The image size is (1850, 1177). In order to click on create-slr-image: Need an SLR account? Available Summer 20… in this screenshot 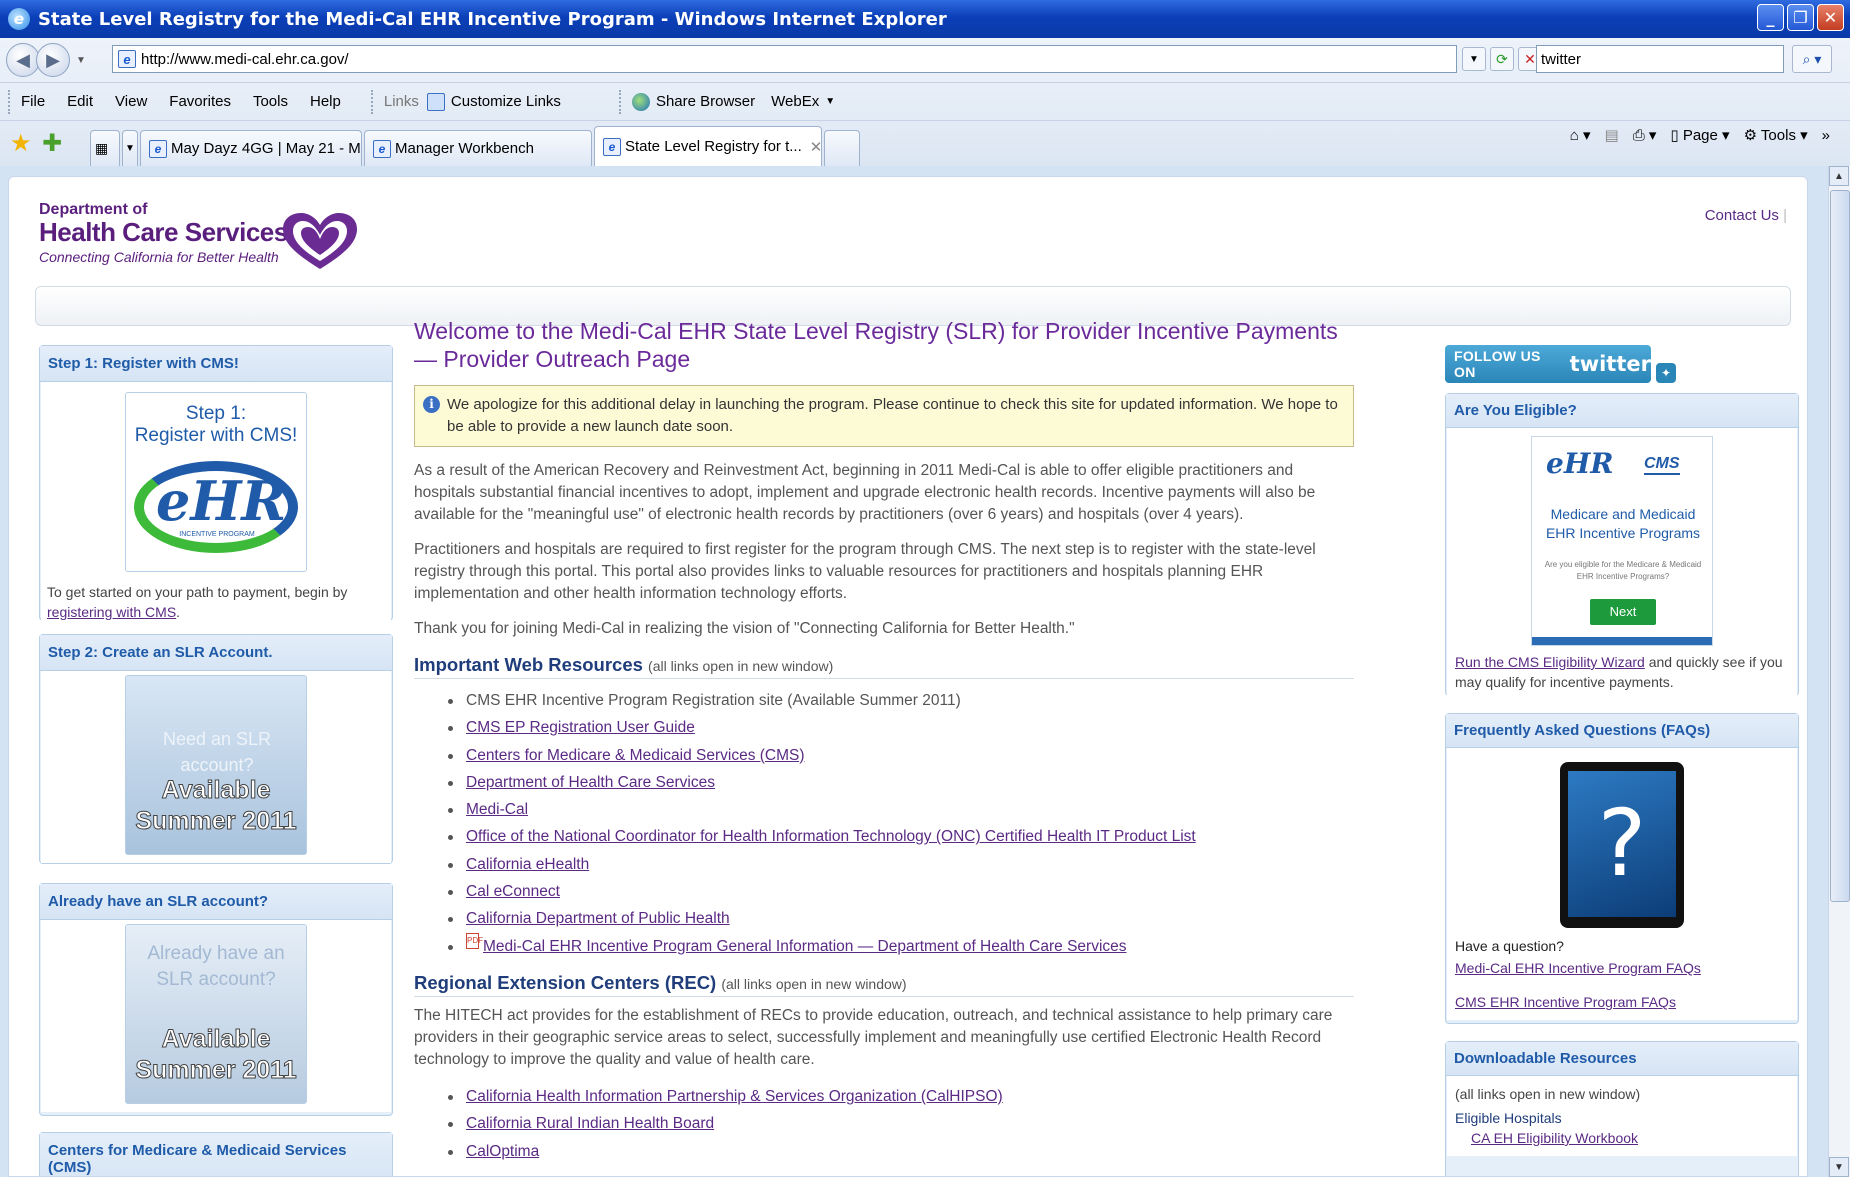, I will do `click(216, 765)`.